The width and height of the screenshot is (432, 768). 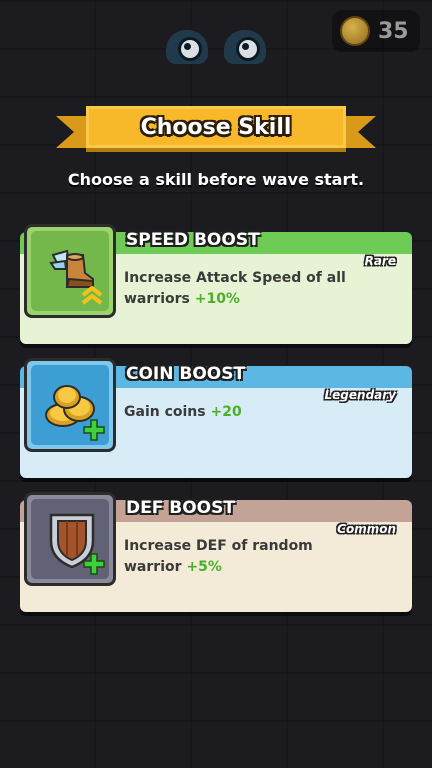 I want to click on rarity-label: Common, so click(x=366, y=529).